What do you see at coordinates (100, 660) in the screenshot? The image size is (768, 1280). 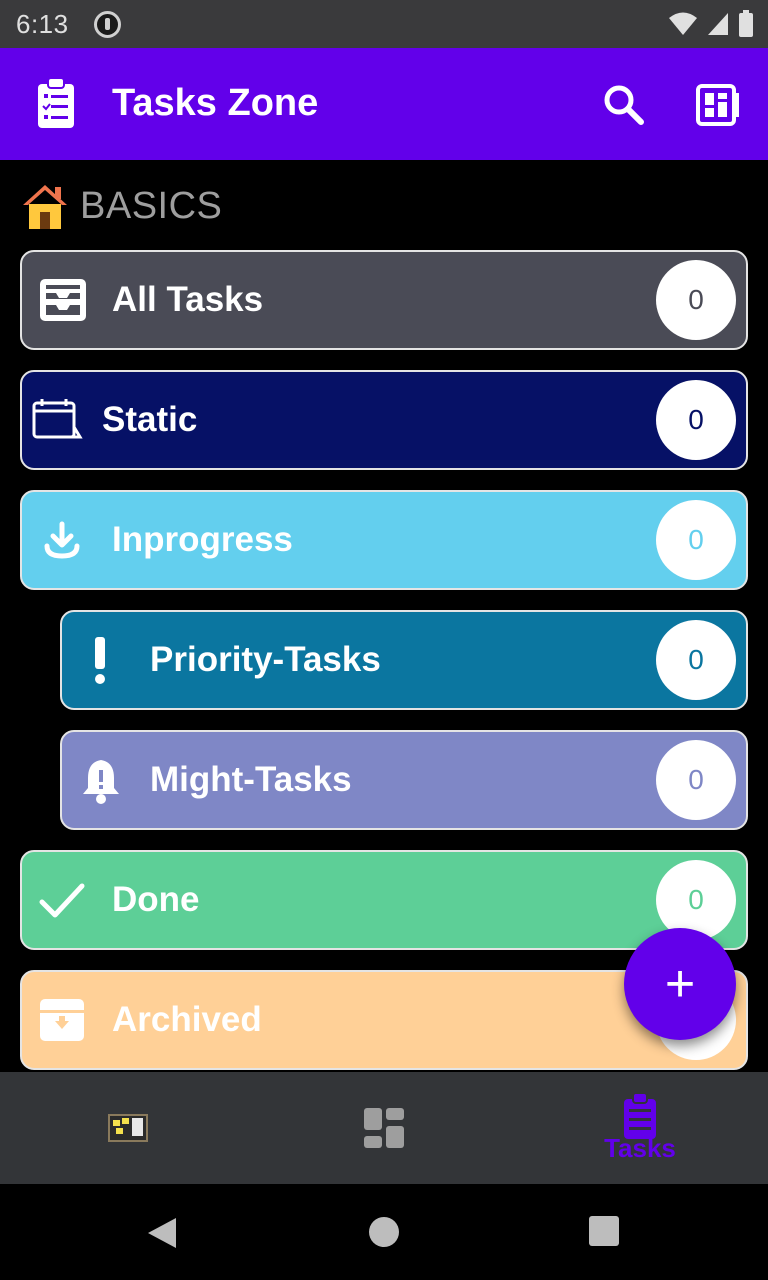 I see `exclamation-icon` at bounding box center [100, 660].